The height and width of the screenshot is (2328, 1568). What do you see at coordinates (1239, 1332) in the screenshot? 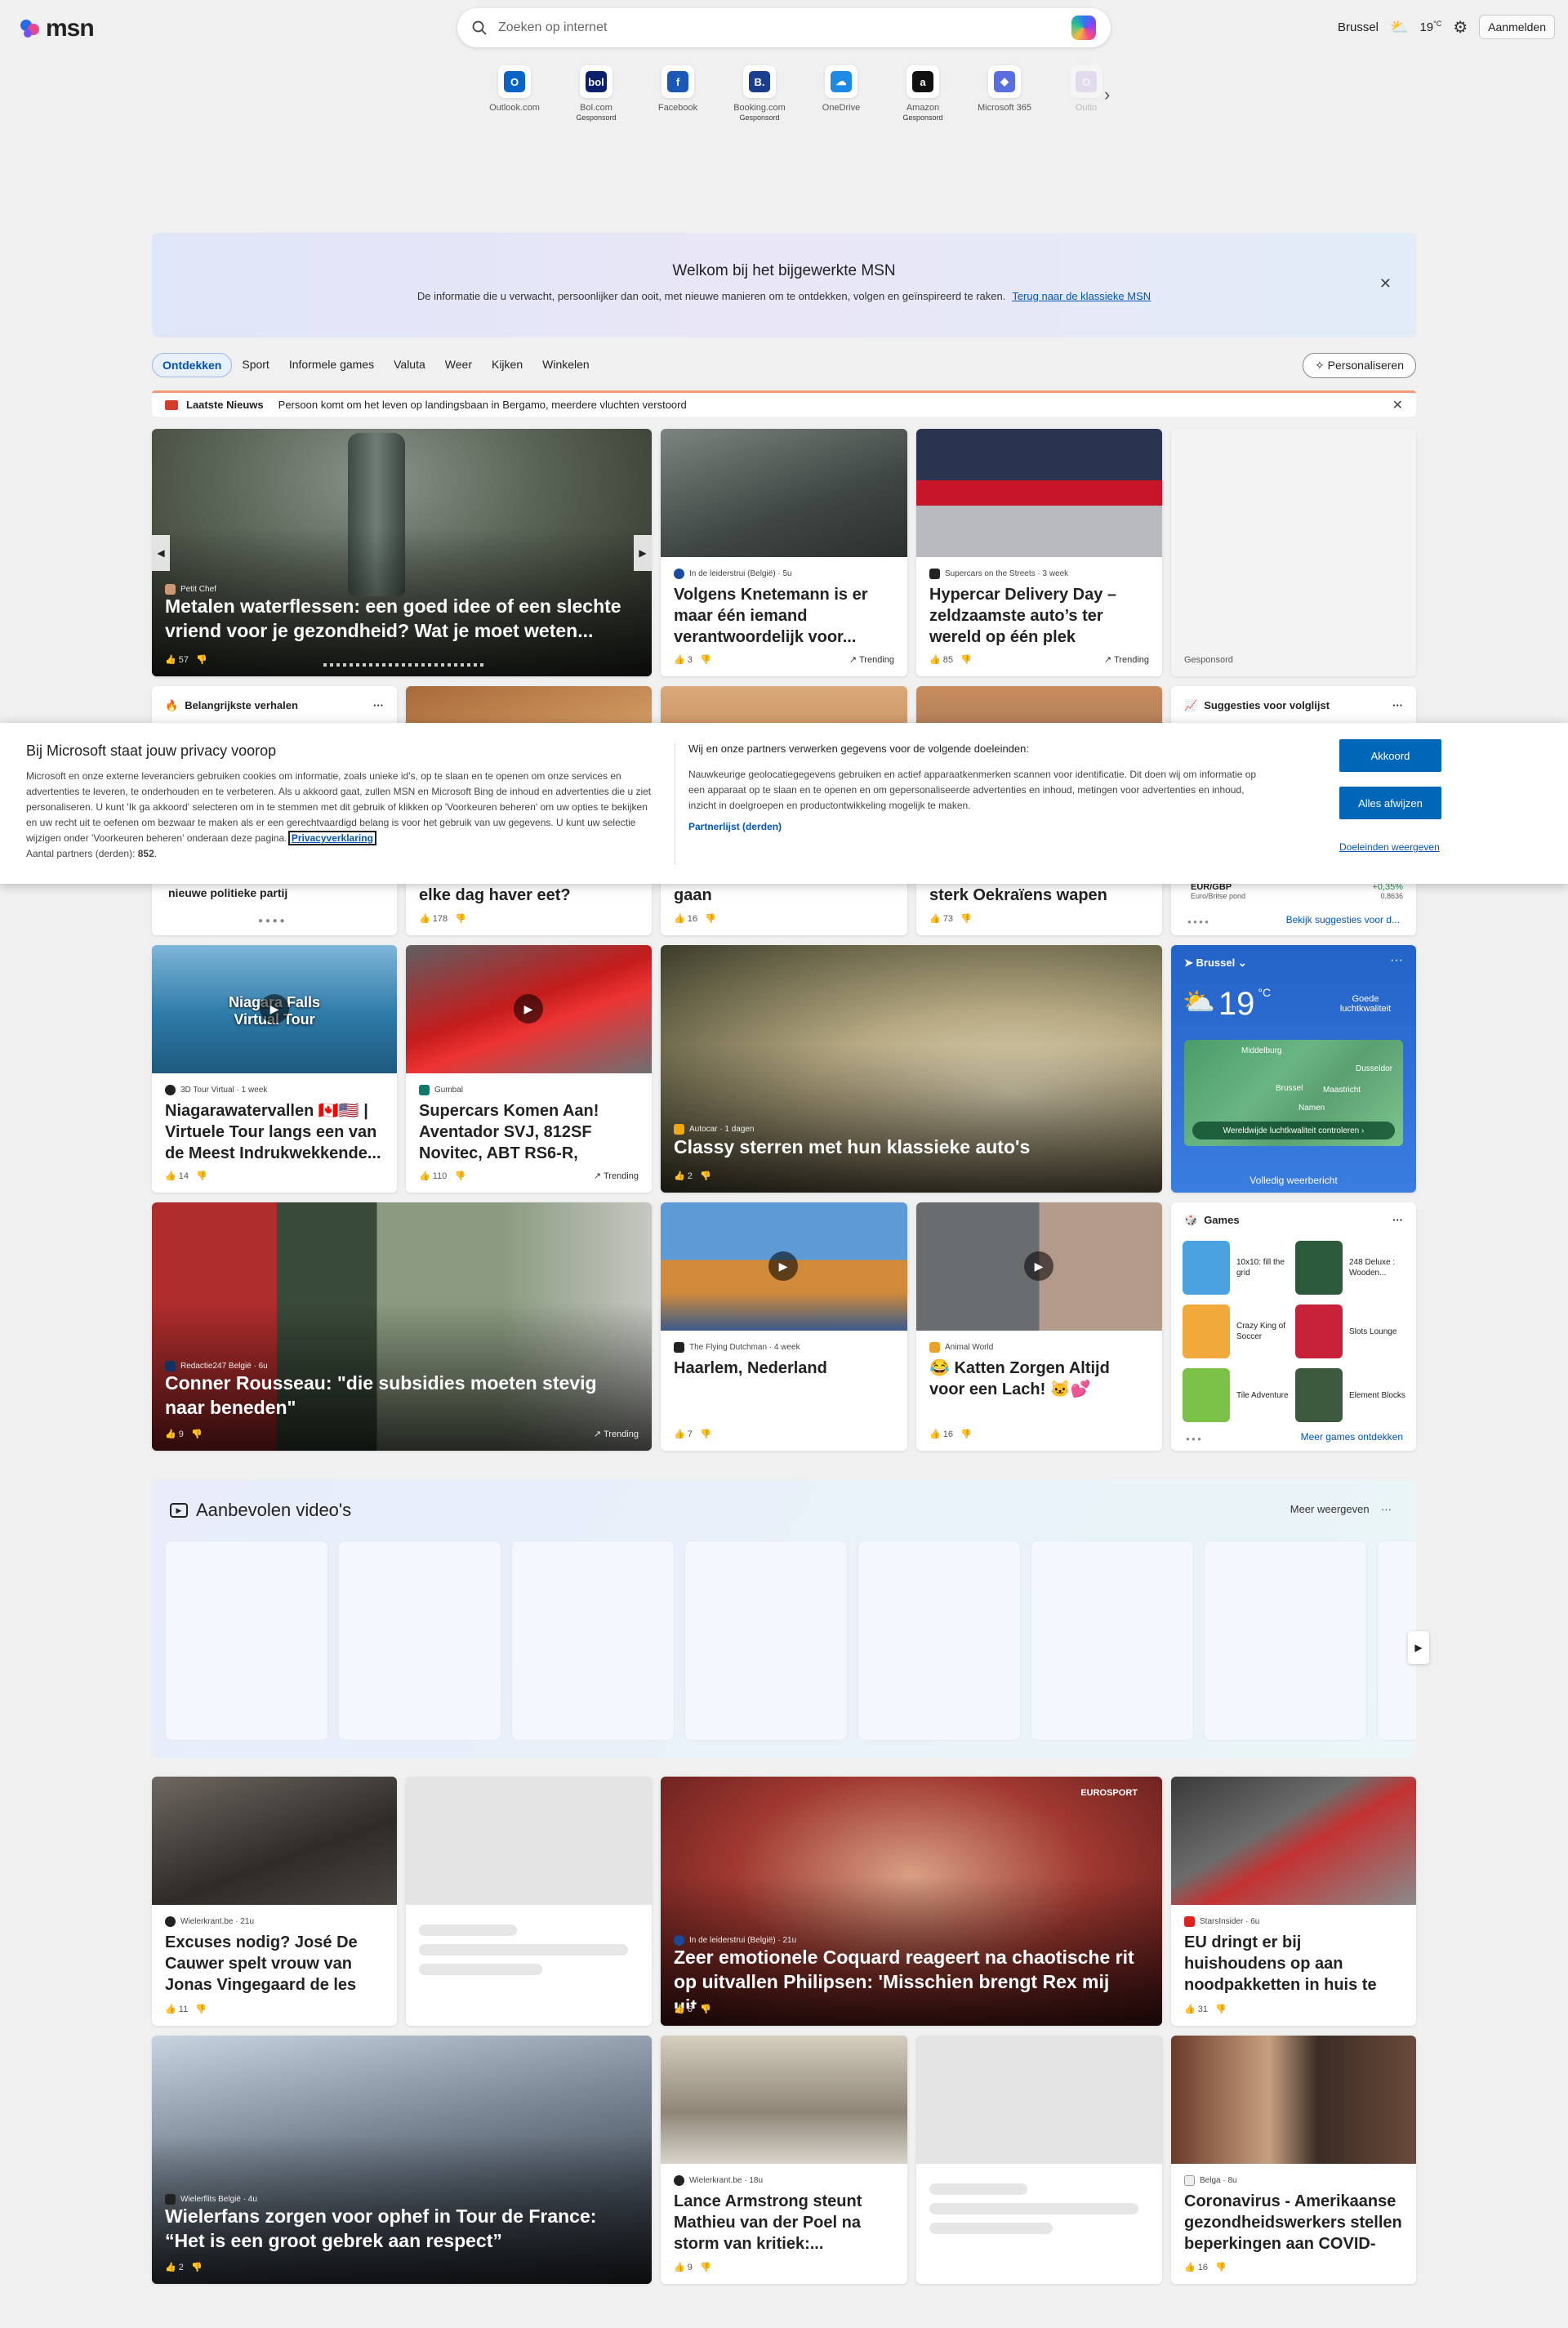
I see `game-item: Crazy King of Soccer` at bounding box center [1239, 1332].